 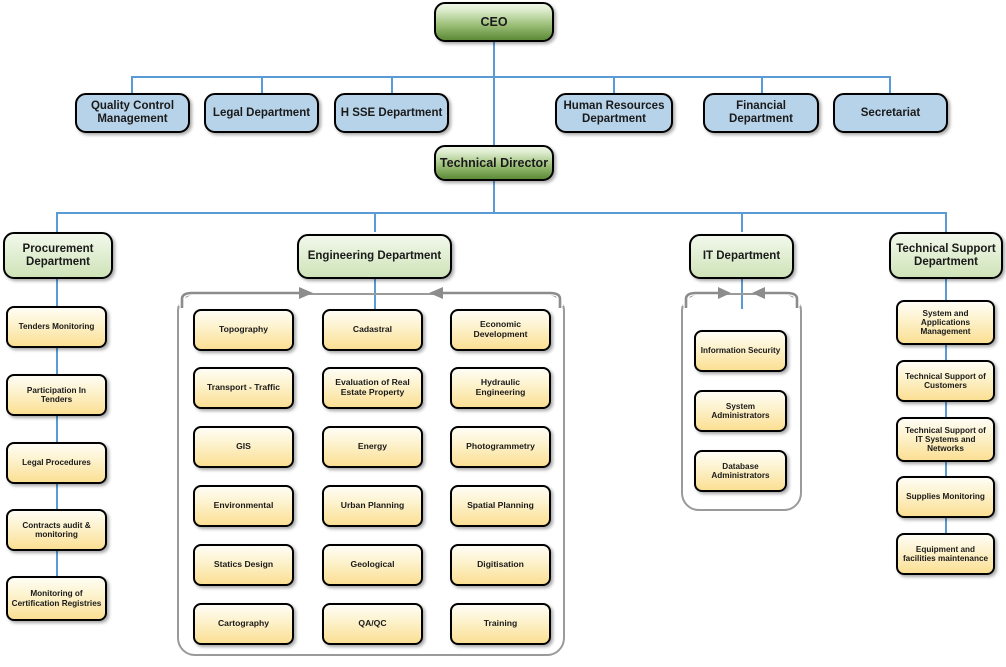 I want to click on node-gis: GIS, so click(x=243, y=447).